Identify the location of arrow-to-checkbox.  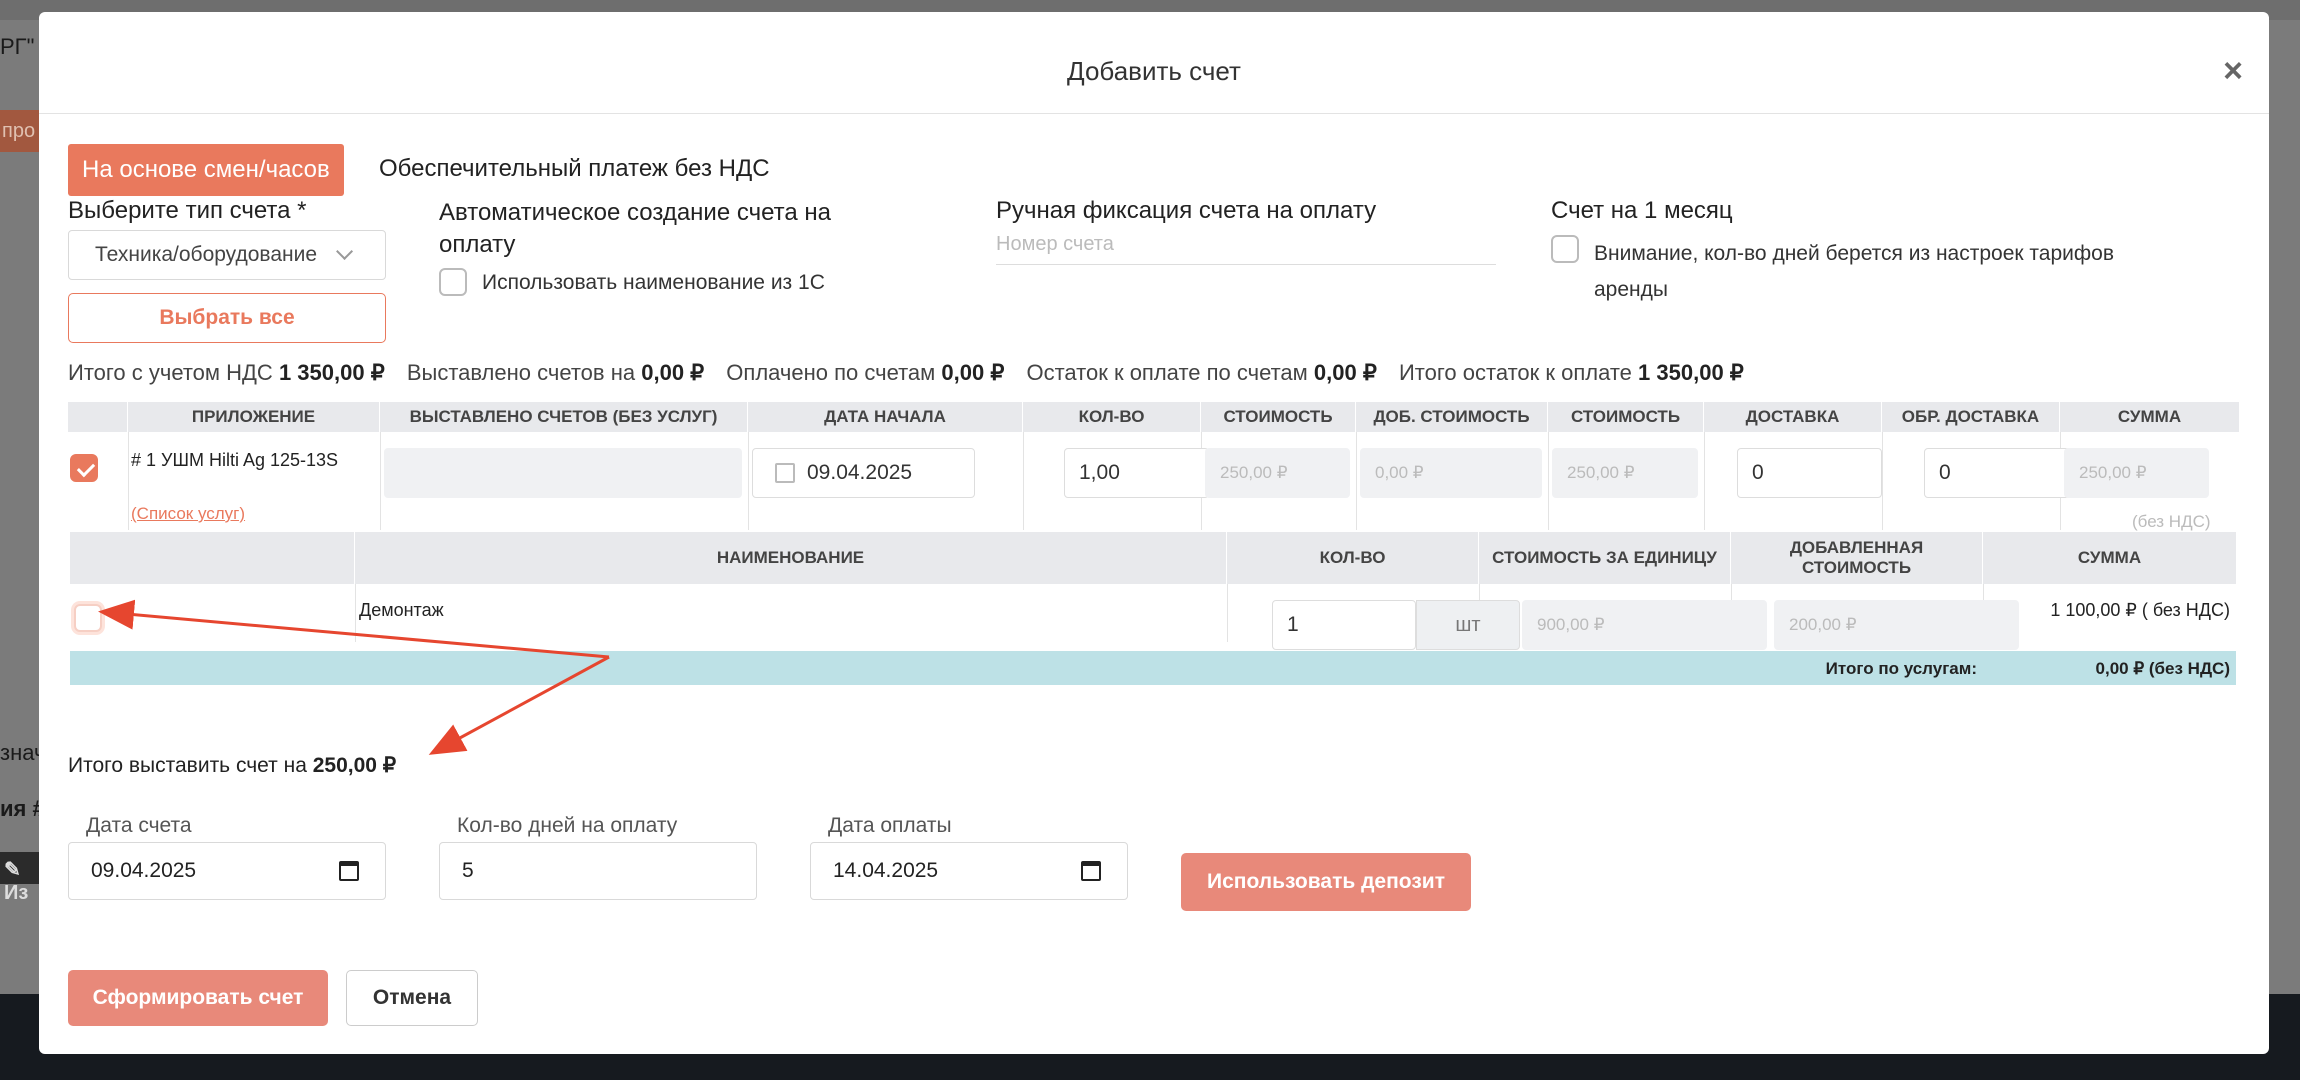
(354, 629).